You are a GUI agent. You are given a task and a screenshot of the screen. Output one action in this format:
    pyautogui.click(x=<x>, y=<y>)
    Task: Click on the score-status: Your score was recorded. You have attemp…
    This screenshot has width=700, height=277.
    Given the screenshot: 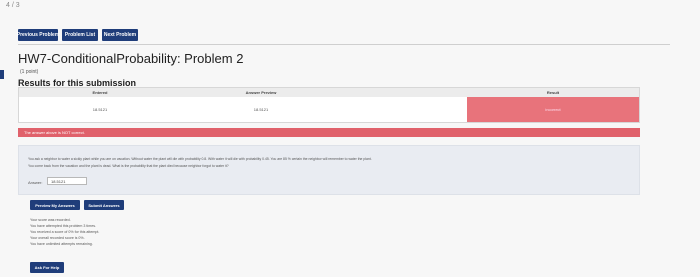 What is the action you would take?
    pyautogui.click(x=64, y=232)
    